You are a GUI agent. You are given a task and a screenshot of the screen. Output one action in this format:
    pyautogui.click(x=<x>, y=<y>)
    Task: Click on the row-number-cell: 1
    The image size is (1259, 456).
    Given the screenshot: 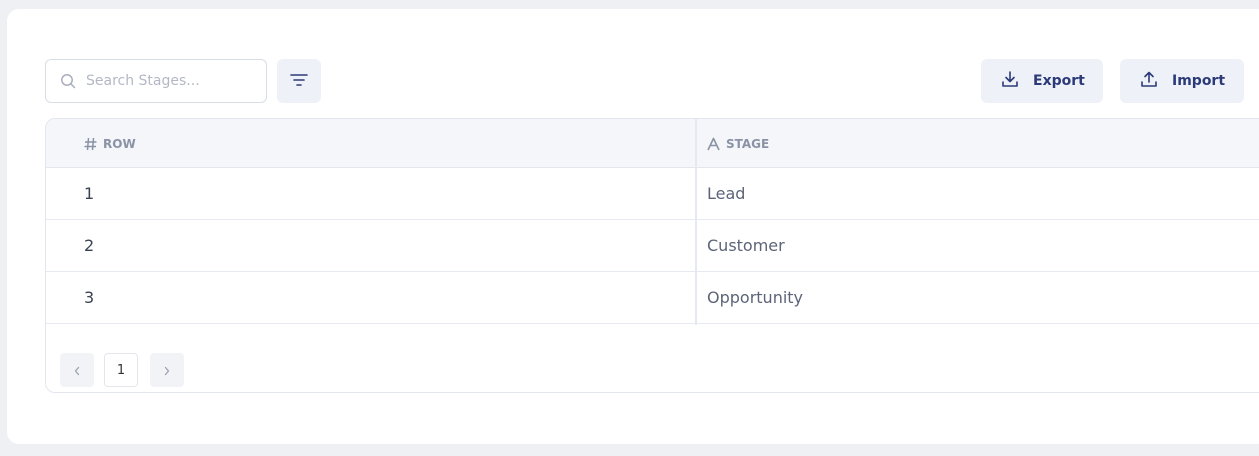 What is the action you would take?
    pyautogui.click(x=89, y=193)
    